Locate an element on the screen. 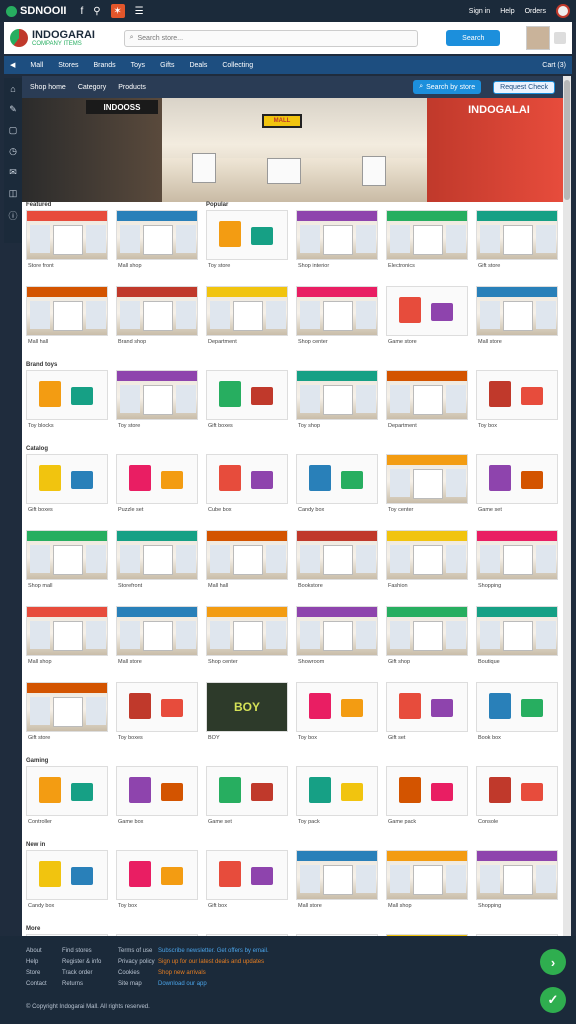  footer-link: Register & info is located at coordinates (81, 962).